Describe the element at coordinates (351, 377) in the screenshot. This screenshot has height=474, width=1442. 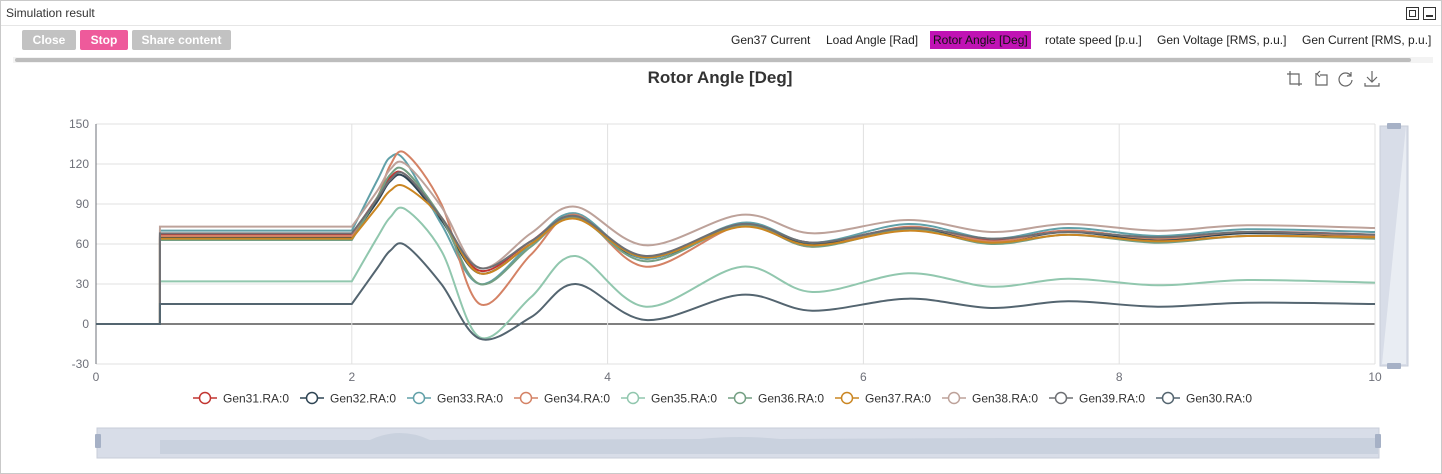
I see `x-tick-label: 2` at that location.